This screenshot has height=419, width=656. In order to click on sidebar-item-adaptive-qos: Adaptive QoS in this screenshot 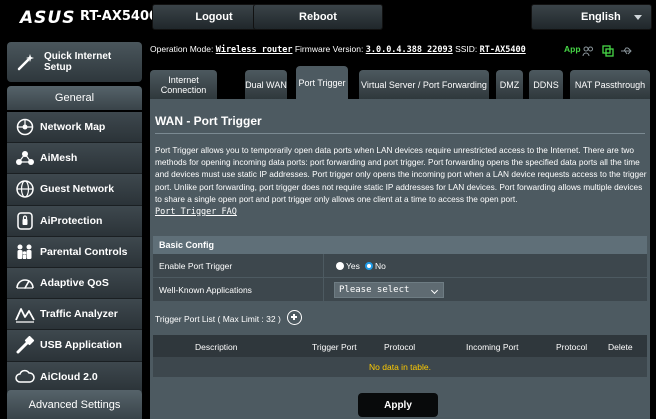, I will do `click(74, 283)`.